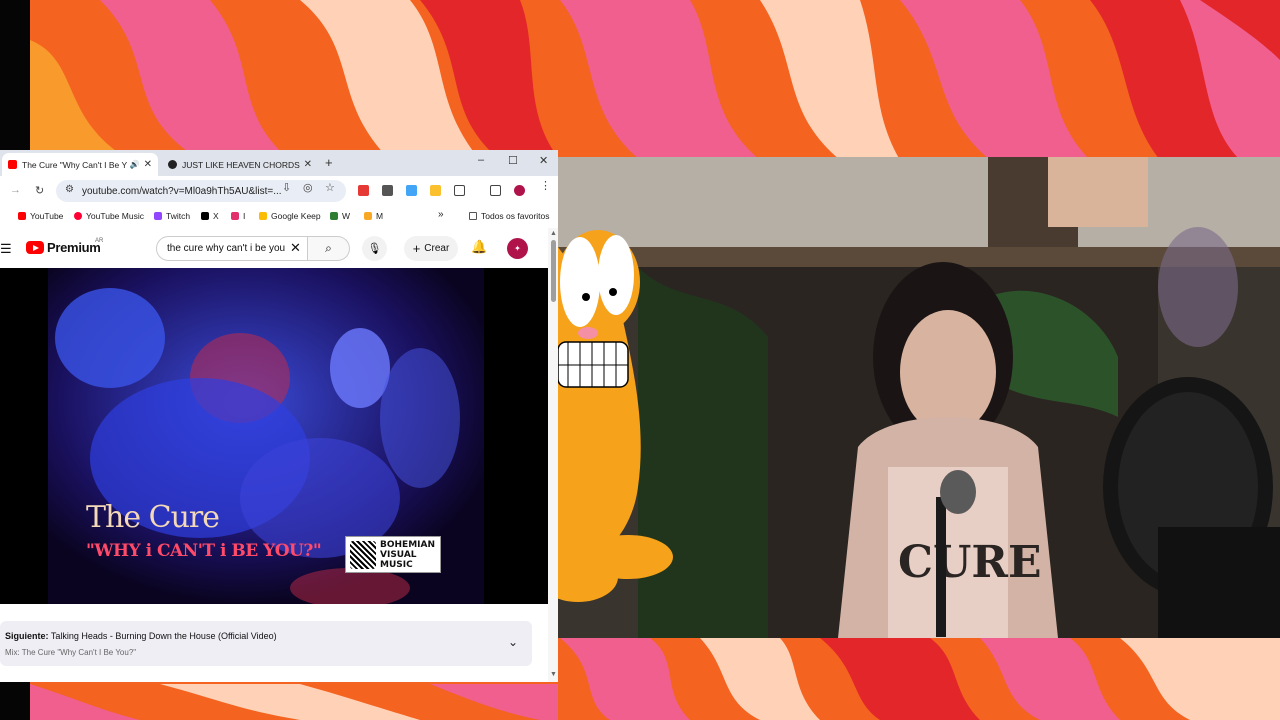 This screenshot has width=1280, height=720. What do you see at coordinates (346, 216) in the screenshot?
I see `bookmark-label: W` at bounding box center [346, 216].